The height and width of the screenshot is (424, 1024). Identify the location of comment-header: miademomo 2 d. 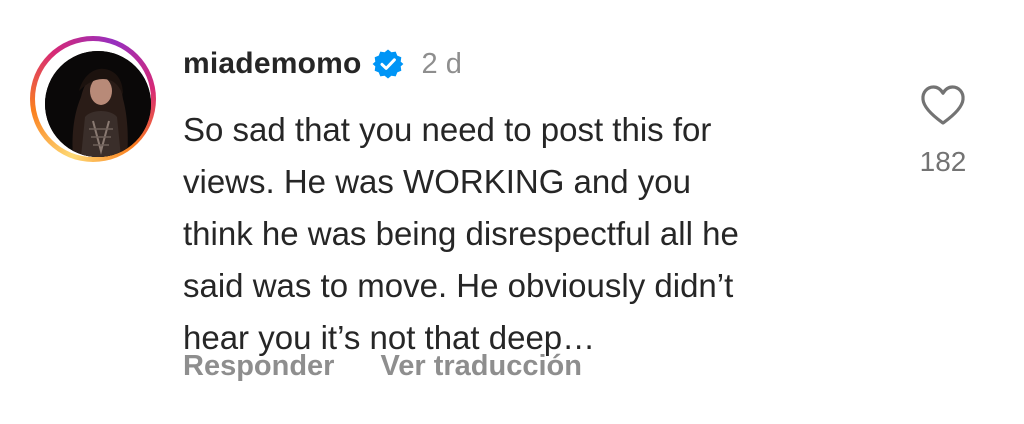
(322, 64).